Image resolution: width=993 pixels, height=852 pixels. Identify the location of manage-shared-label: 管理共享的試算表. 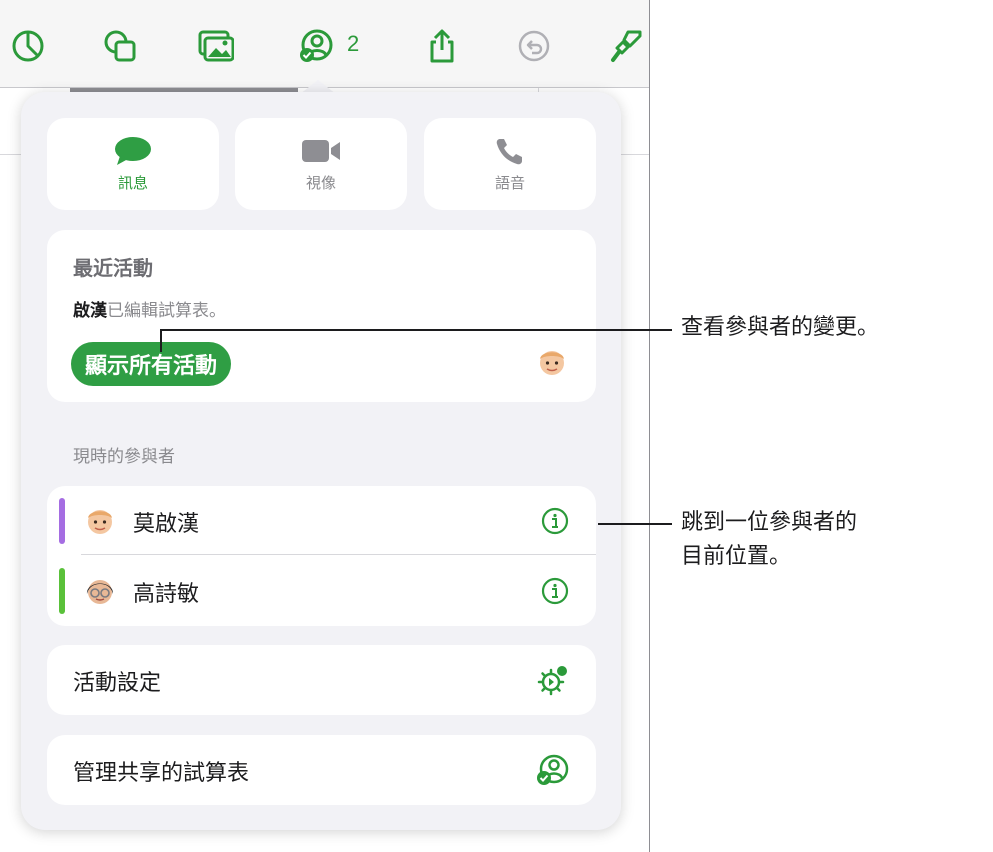
(161, 773).